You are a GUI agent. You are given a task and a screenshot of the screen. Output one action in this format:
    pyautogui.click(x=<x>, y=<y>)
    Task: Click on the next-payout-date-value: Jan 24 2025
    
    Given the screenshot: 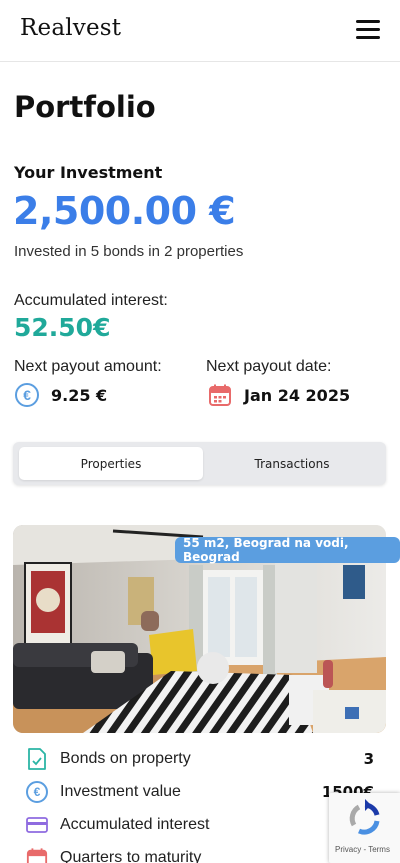 What is the action you would take?
    pyautogui.click(x=297, y=395)
    